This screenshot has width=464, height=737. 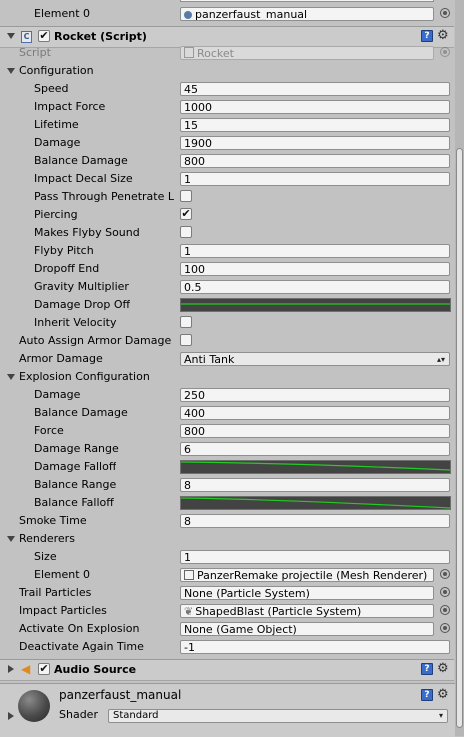 I want to click on dropoff-end-row: Dropoff End 100, so click(x=227, y=269).